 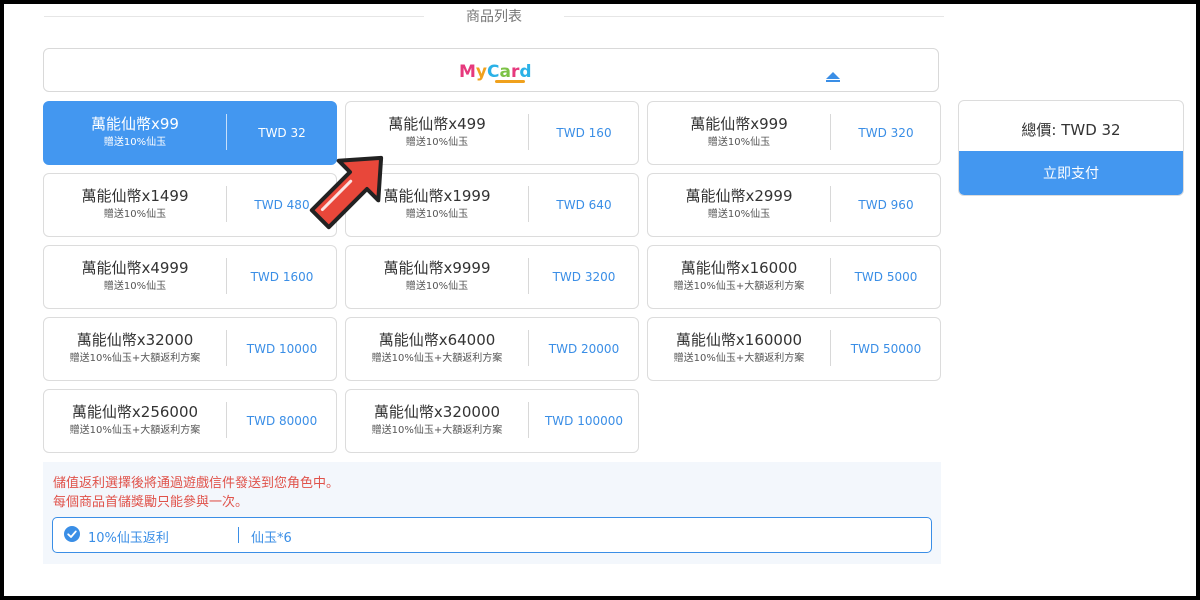 What do you see at coordinates (494, 16) in the screenshot?
I see `section-header: 商品列表` at bounding box center [494, 16].